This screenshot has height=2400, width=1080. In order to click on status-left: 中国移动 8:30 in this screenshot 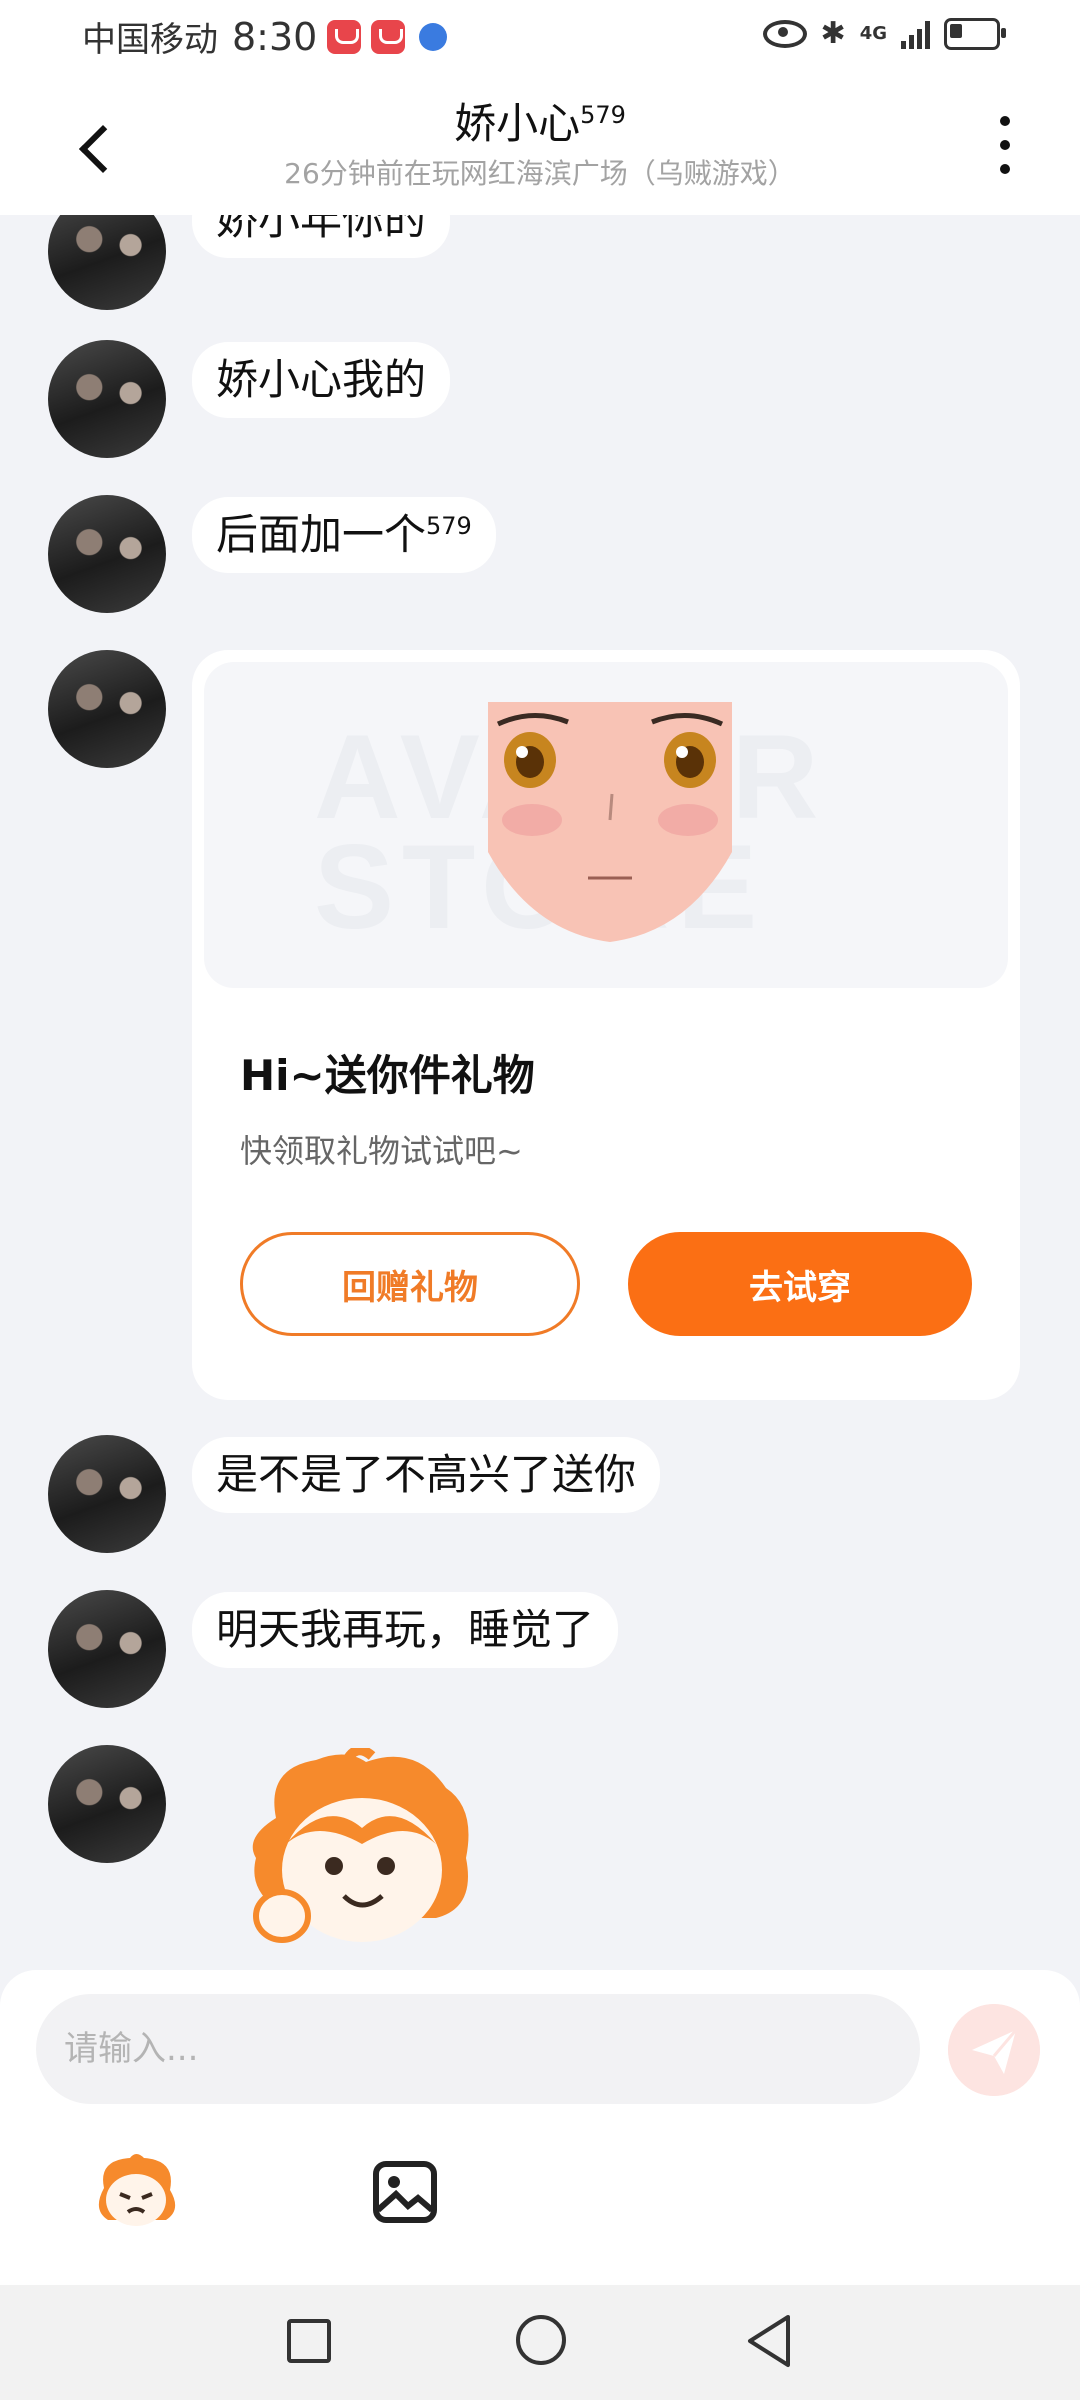, I will do `click(265, 36)`.